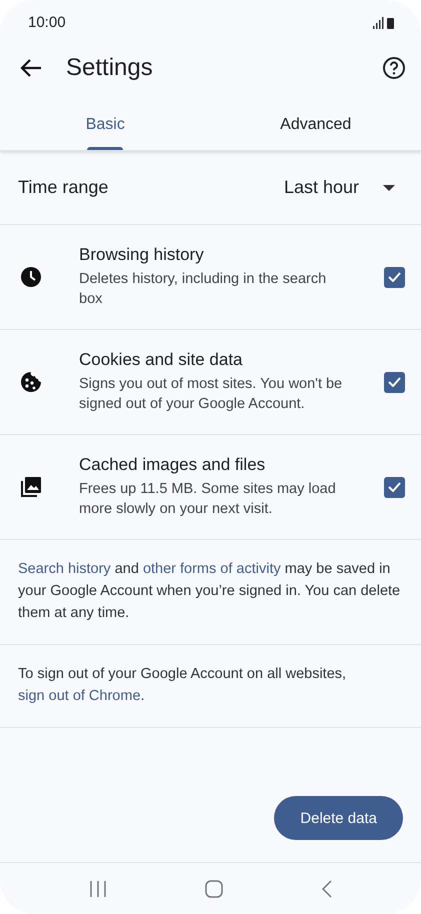 This screenshot has height=914, width=421. What do you see at coordinates (142, 255) in the screenshot?
I see `option-title: Browsing history` at bounding box center [142, 255].